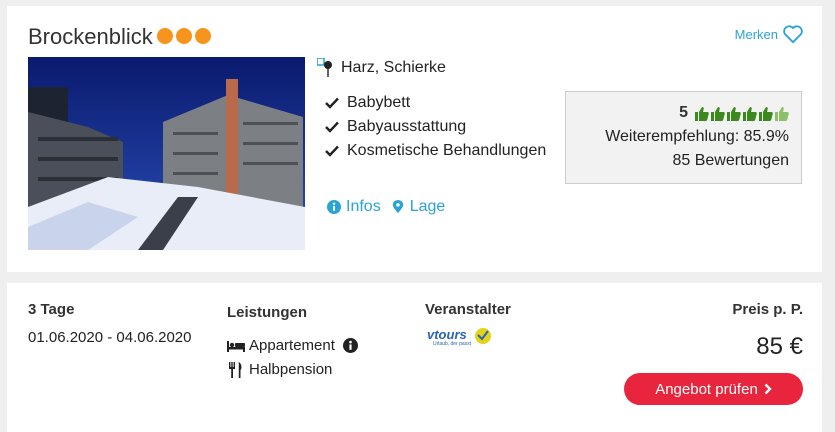 The height and width of the screenshot is (432, 835). I want to click on services-title: Leistungen, so click(267, 312).